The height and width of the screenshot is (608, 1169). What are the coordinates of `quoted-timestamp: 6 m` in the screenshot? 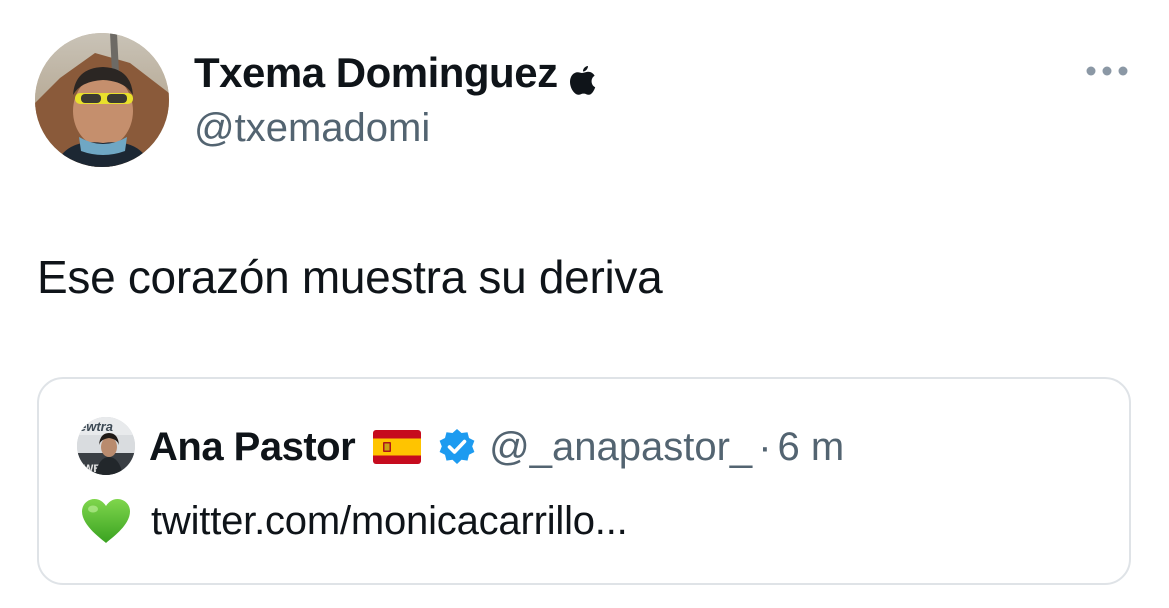 It's located at (811, 447).